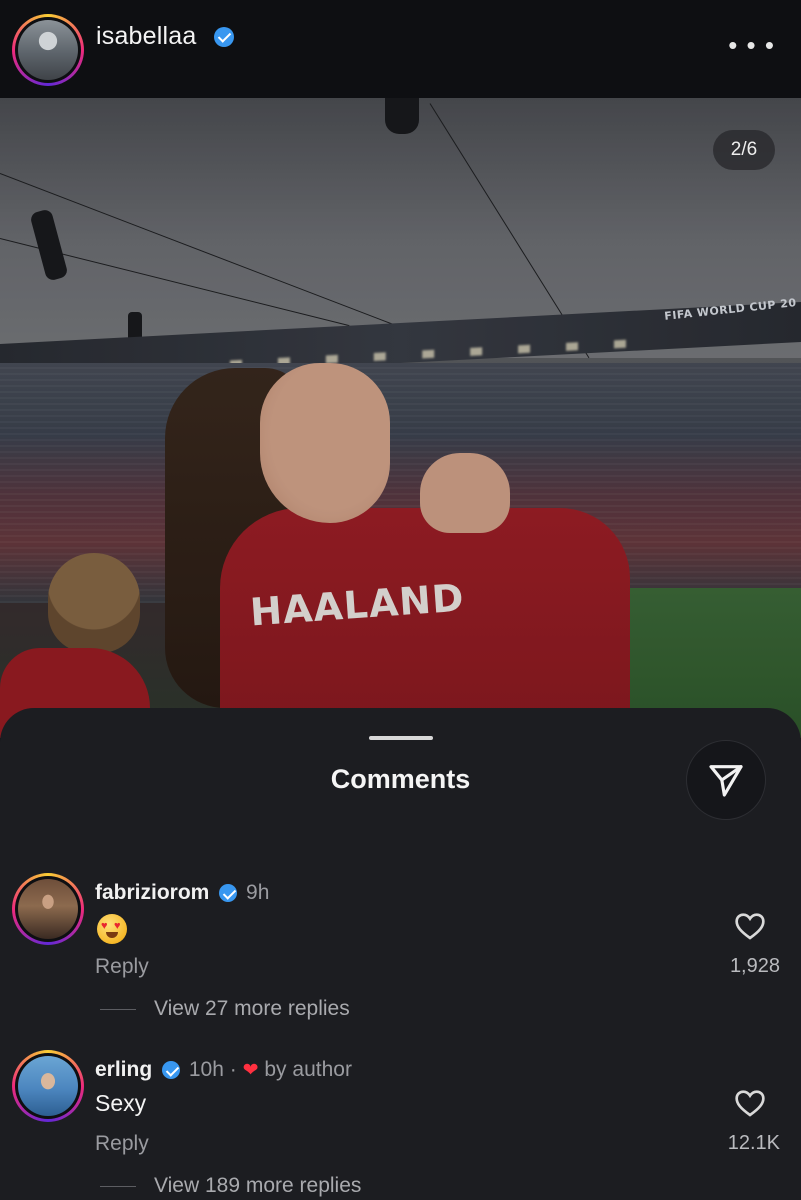 This screenshot has height=1200, width=801. I want to click on sheet-grabber-handle, so click(401, 738).